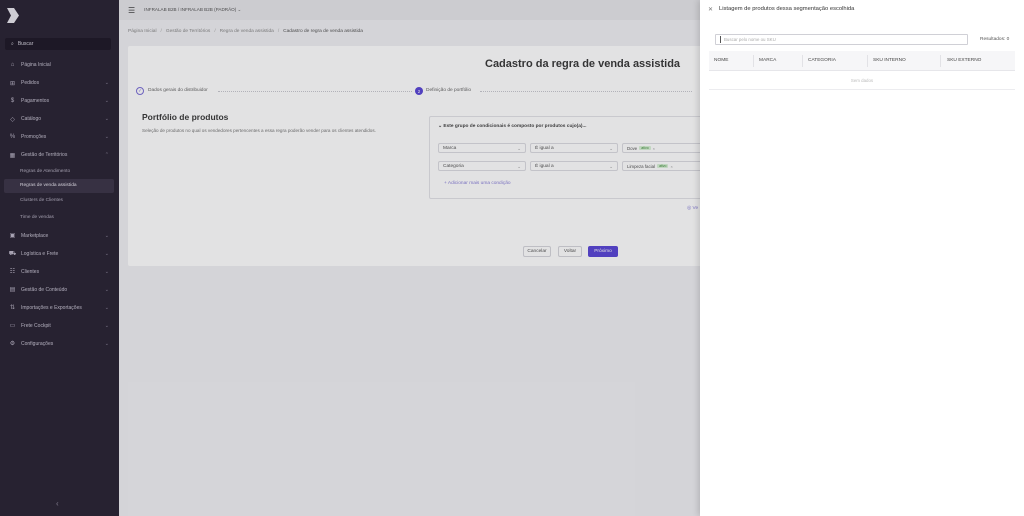 The image size is (1024, 516). Describe the element at coordinates (720, 39) in the screenshot. I see `text-caret` at that location.